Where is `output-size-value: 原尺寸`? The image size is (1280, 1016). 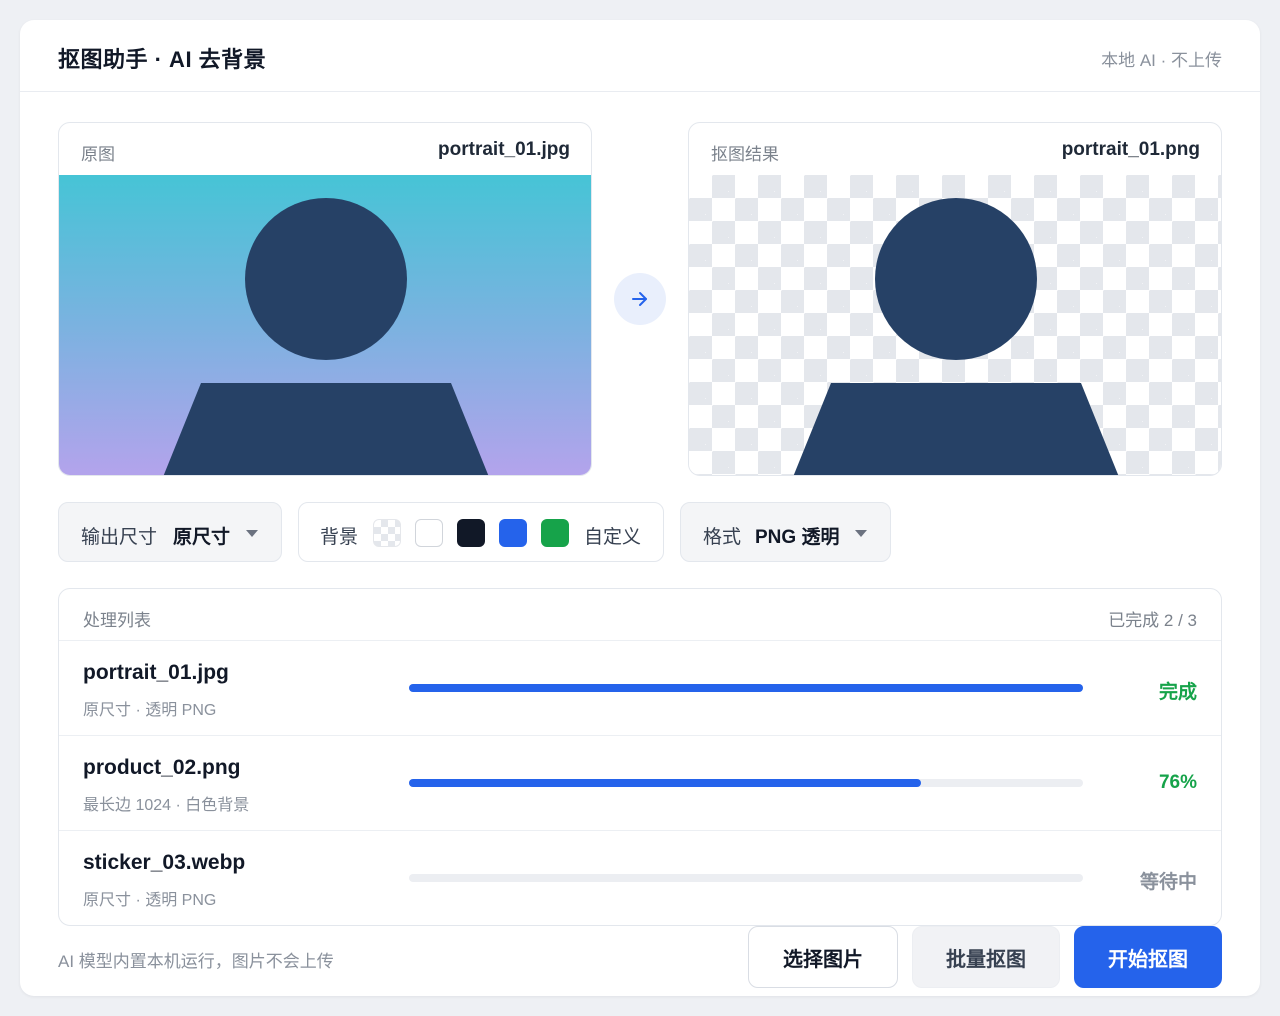
output-size-value: 原尺寸 is located at coordinates (202, 537).